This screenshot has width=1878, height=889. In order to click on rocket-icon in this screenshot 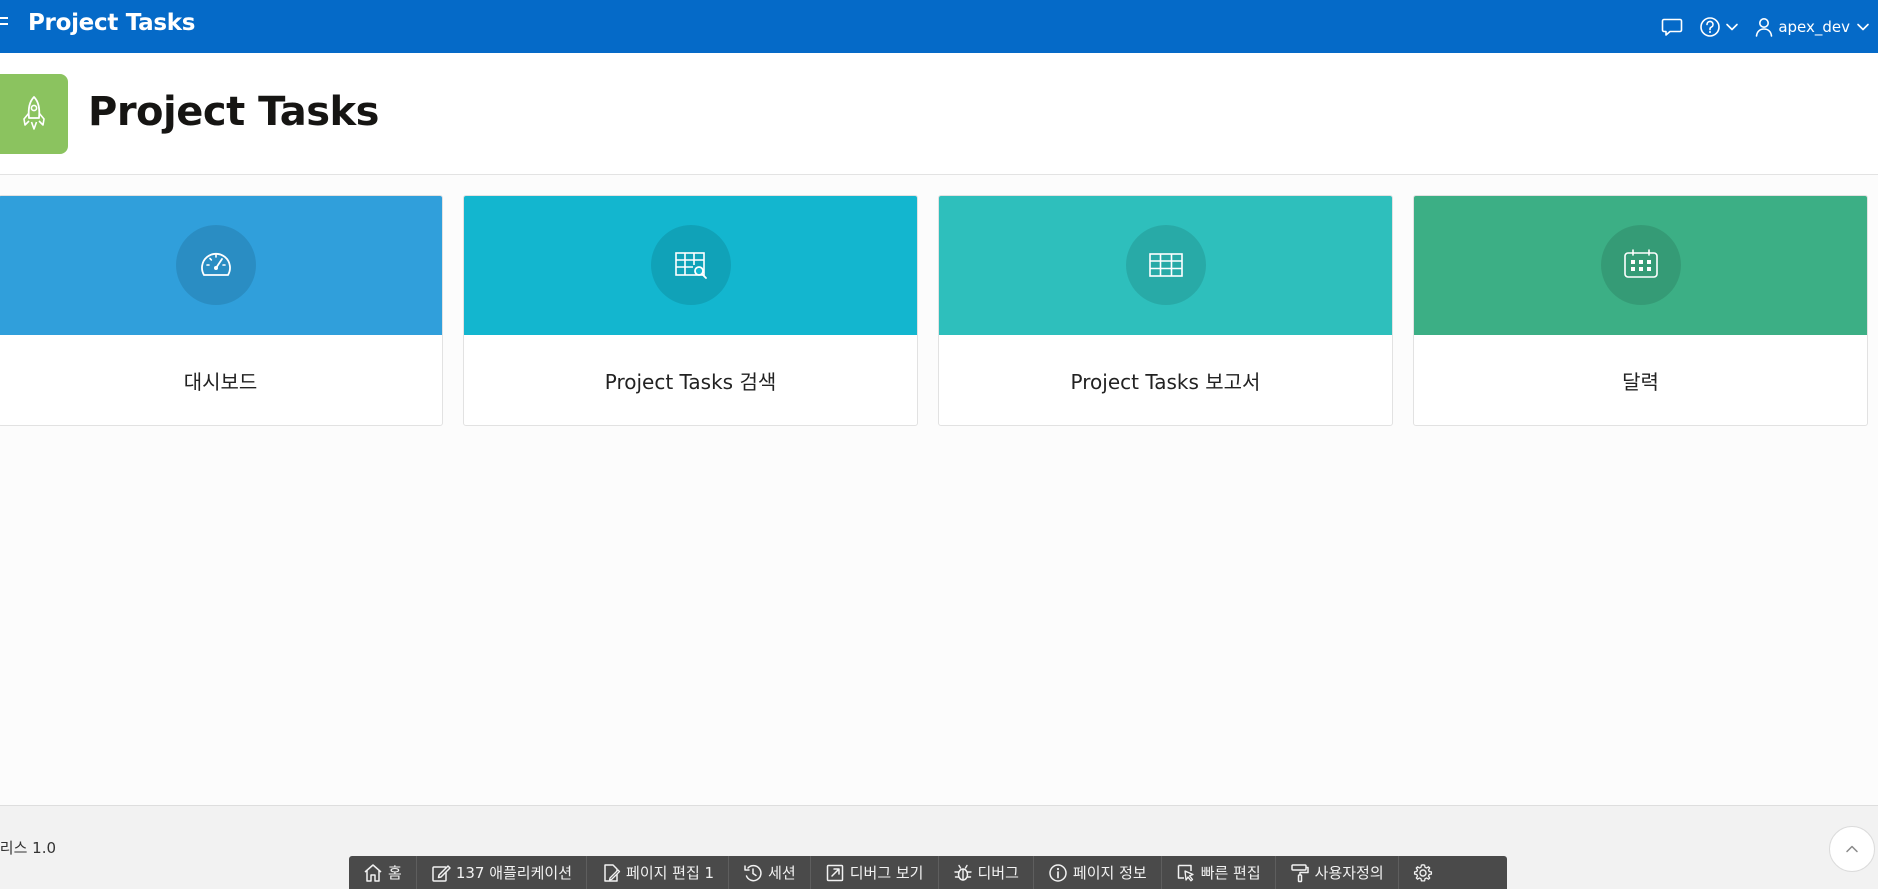, I will do `click(34, 113)`.